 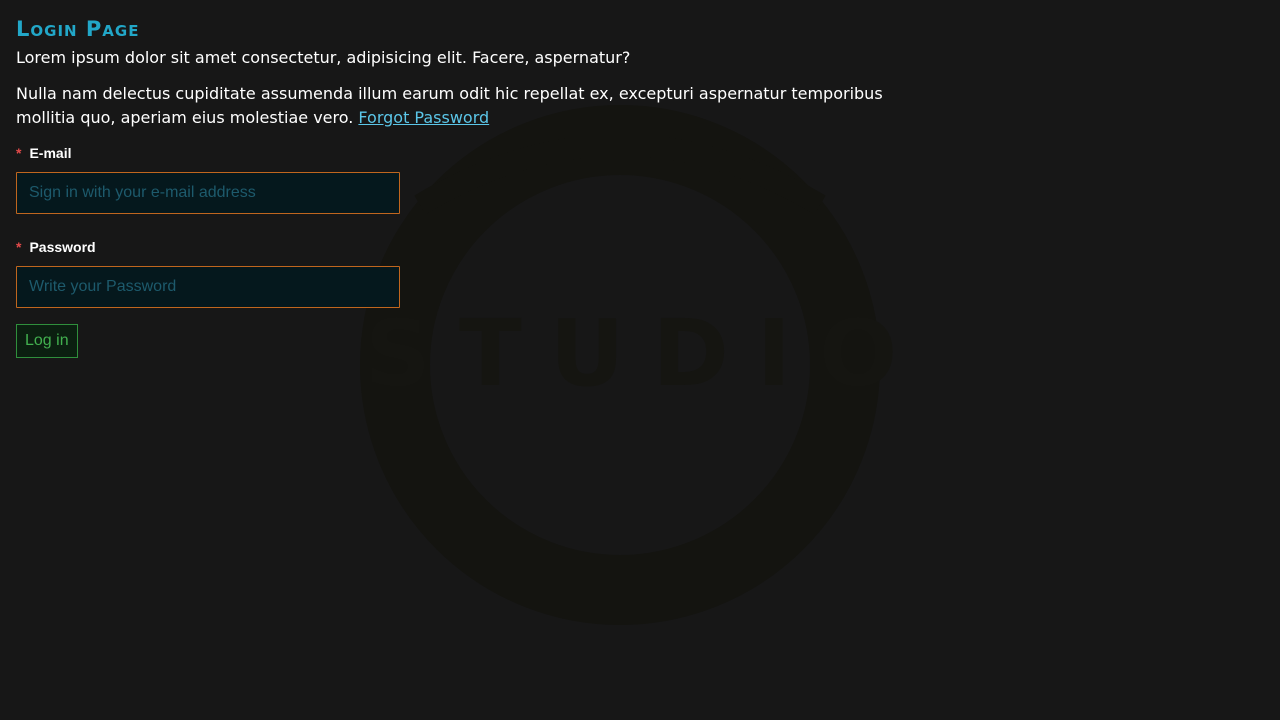 I want to click on forgot-password-link: Forgot Password, so click(x=423, y=117).